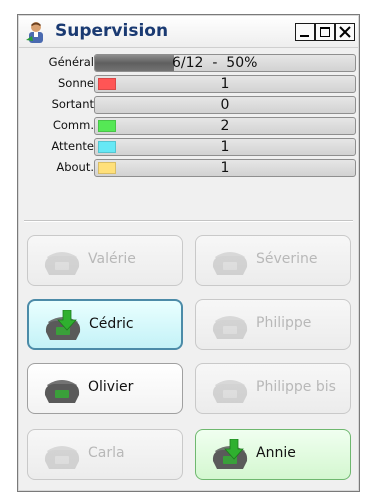 The width and height of the screenshot is (366, 500). Describe the element at coordinates (188, 32) in the screenshot. I see `title-bar: Supervision` at that location.